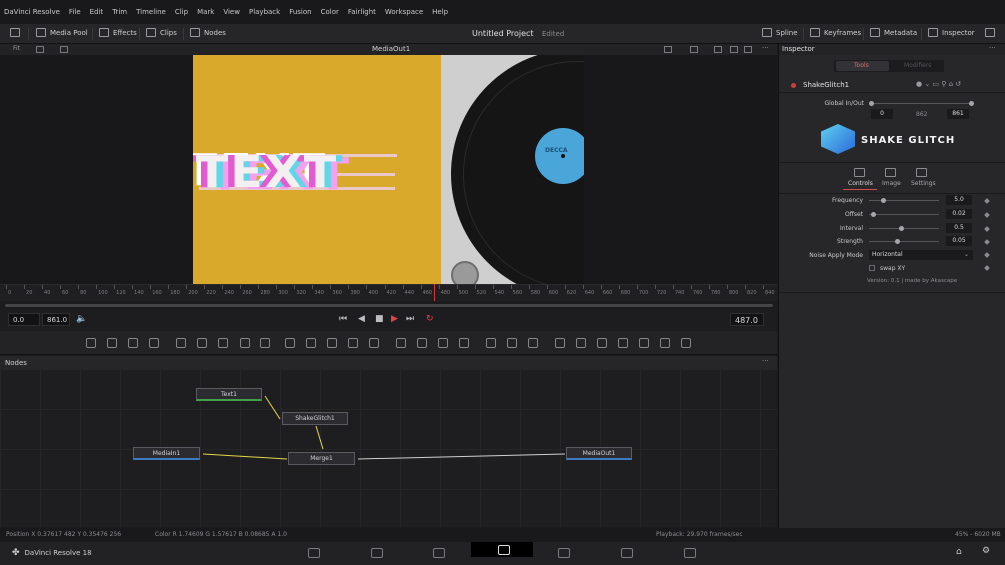  Describe the element at coordinates (16, 48) in the screenshot. I see `zoom-fit-dropdown: Fit` at that location.